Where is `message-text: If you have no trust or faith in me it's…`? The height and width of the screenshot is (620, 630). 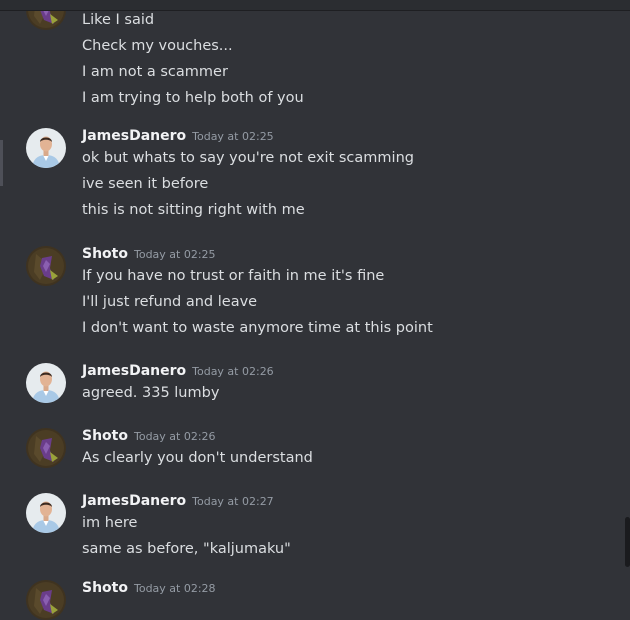
message-text: If you have no trust or faith in me it's… is located at coordinates (233, 276).